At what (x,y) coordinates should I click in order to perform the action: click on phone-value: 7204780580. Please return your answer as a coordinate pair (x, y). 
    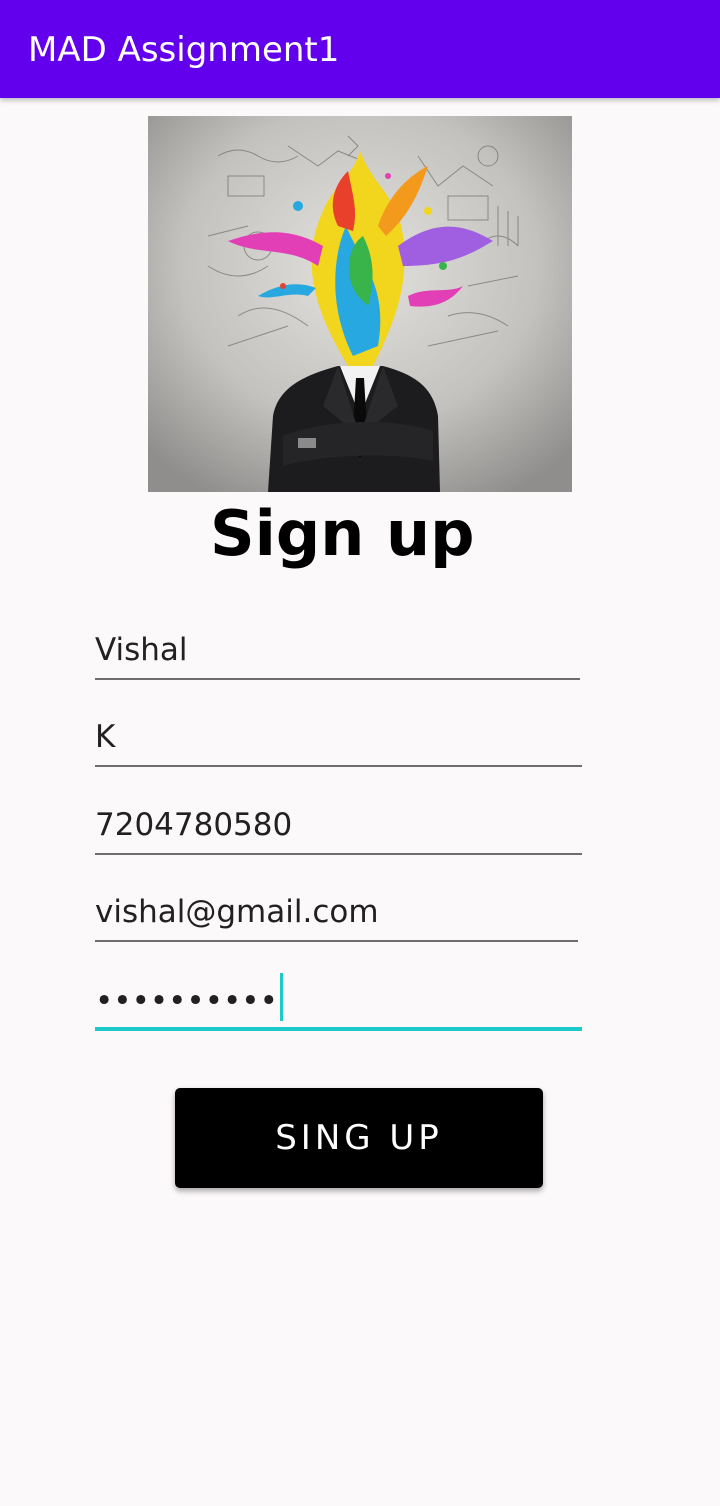
    Looking at the image, I should click on (194, 825).